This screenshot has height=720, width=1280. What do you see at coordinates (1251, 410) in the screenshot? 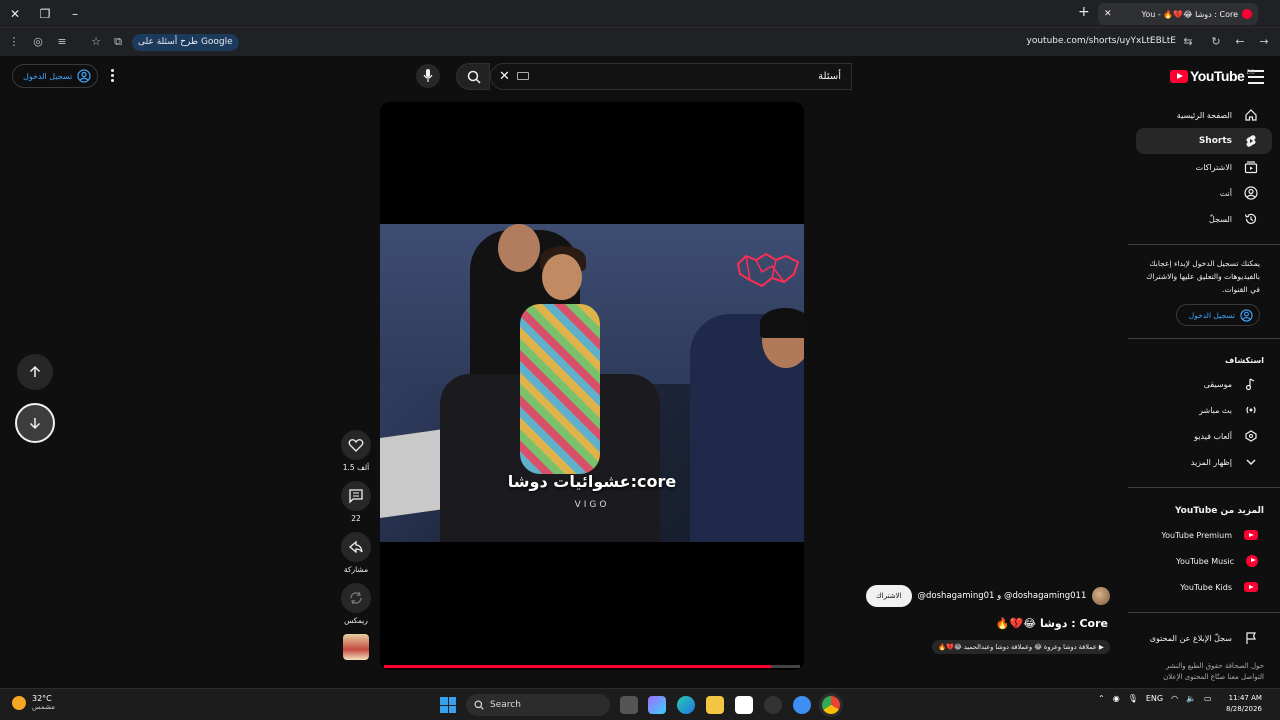
I see `live-icon` at bounding box center [1251, 410].